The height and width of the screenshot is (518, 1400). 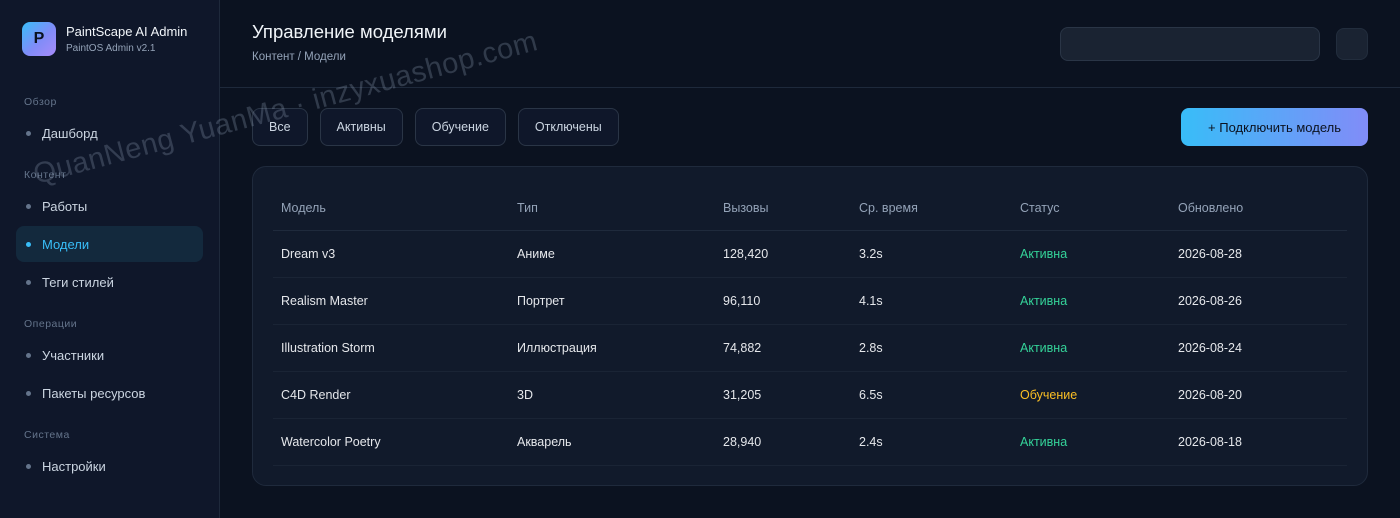 What do you see at coordinates (931, 209) in the screenshot?
I see `column-header: Ср. время` at bounding box center [931, 209].